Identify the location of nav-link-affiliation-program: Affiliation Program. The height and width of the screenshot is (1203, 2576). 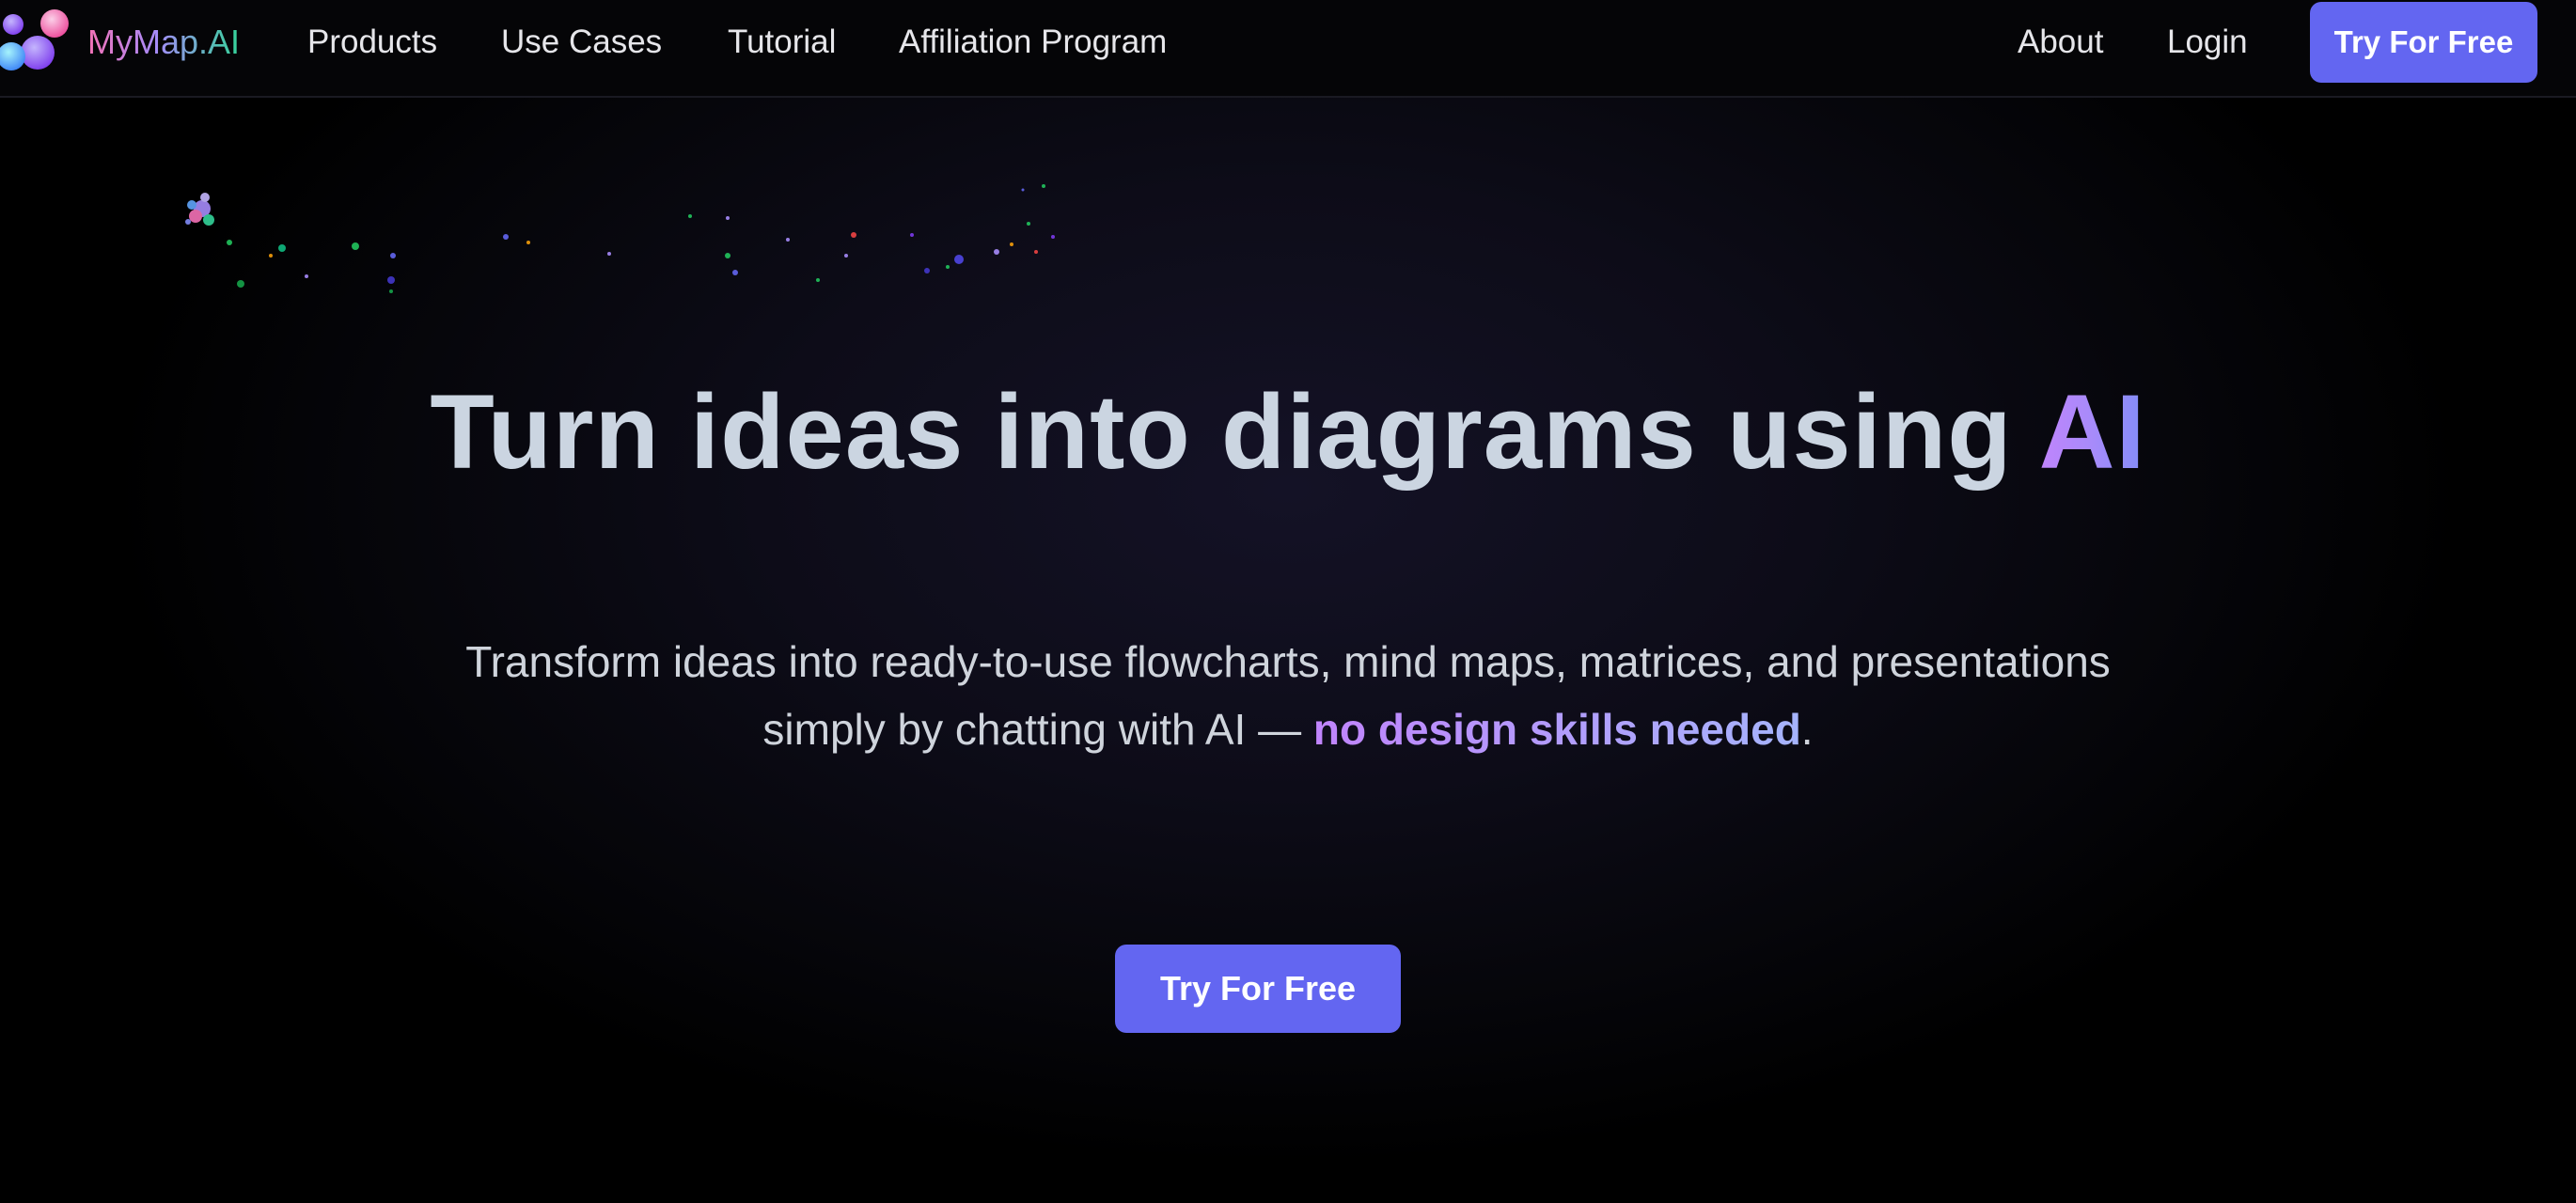
(1033, 42).